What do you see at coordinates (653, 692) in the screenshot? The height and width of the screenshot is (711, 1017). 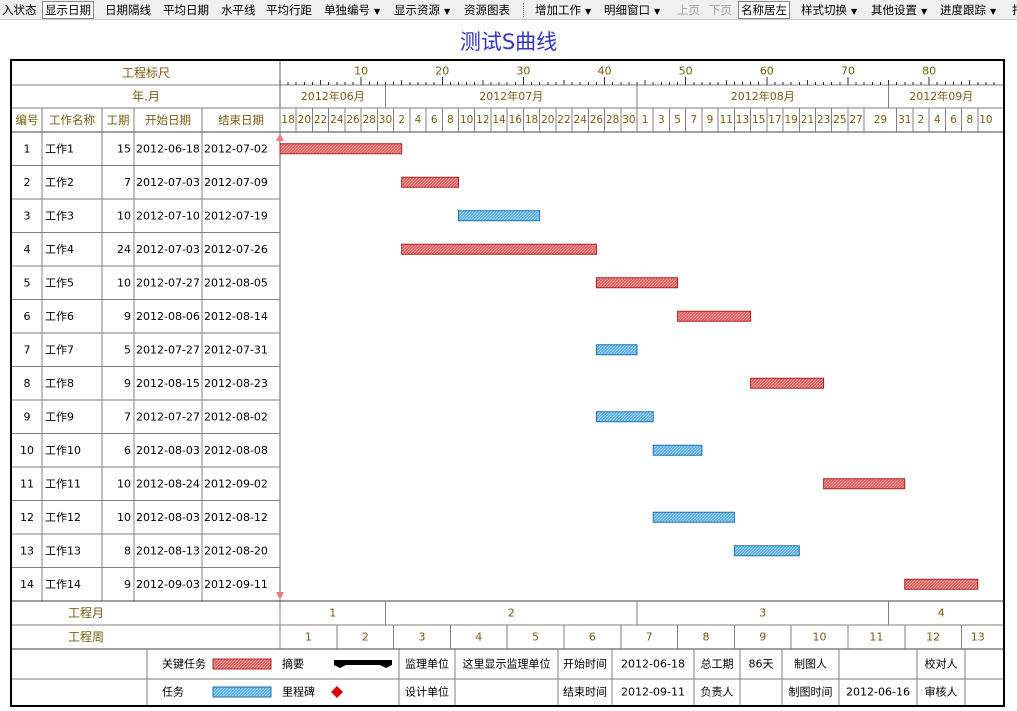 I see `end-time-value: 2012-09-11` at bounding box center [653, 692].